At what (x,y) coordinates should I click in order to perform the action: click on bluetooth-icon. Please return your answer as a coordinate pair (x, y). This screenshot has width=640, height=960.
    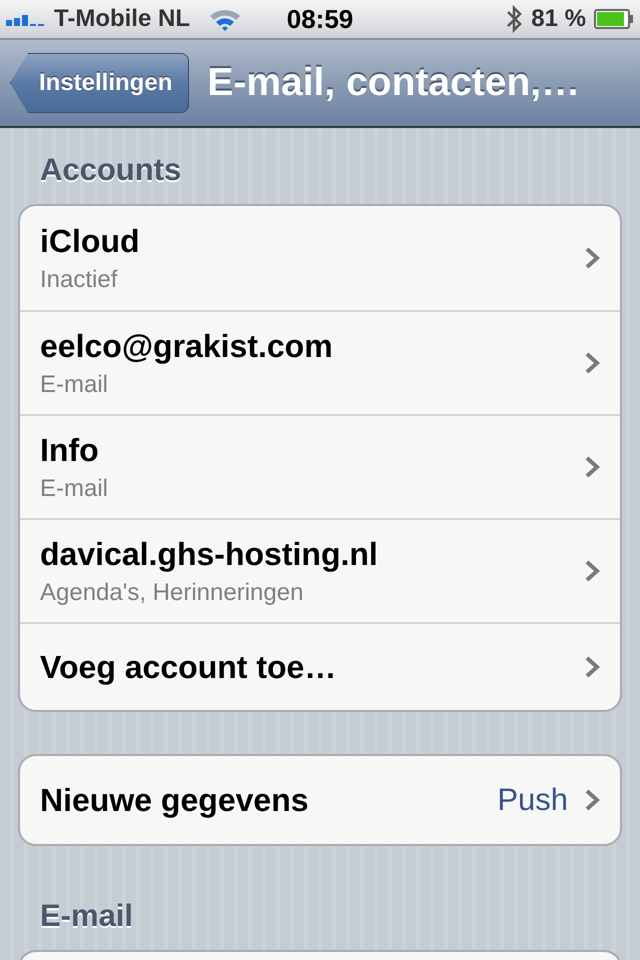
    Looking at the image, I should click on (514, 19).